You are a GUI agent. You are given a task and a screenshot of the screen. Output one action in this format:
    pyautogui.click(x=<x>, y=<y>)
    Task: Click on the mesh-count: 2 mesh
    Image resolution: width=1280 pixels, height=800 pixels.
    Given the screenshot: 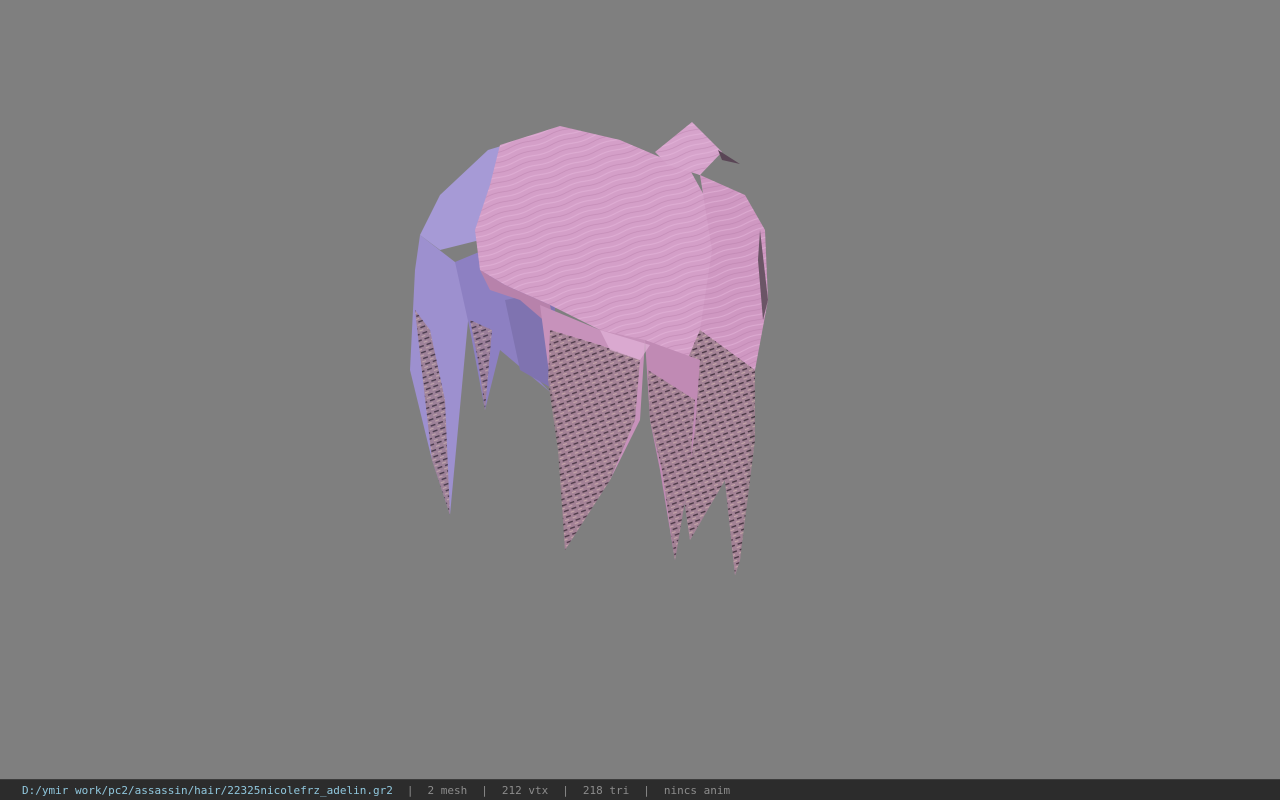 What is the action you would take?
    pyautogui.click(x=447, y=790)
    